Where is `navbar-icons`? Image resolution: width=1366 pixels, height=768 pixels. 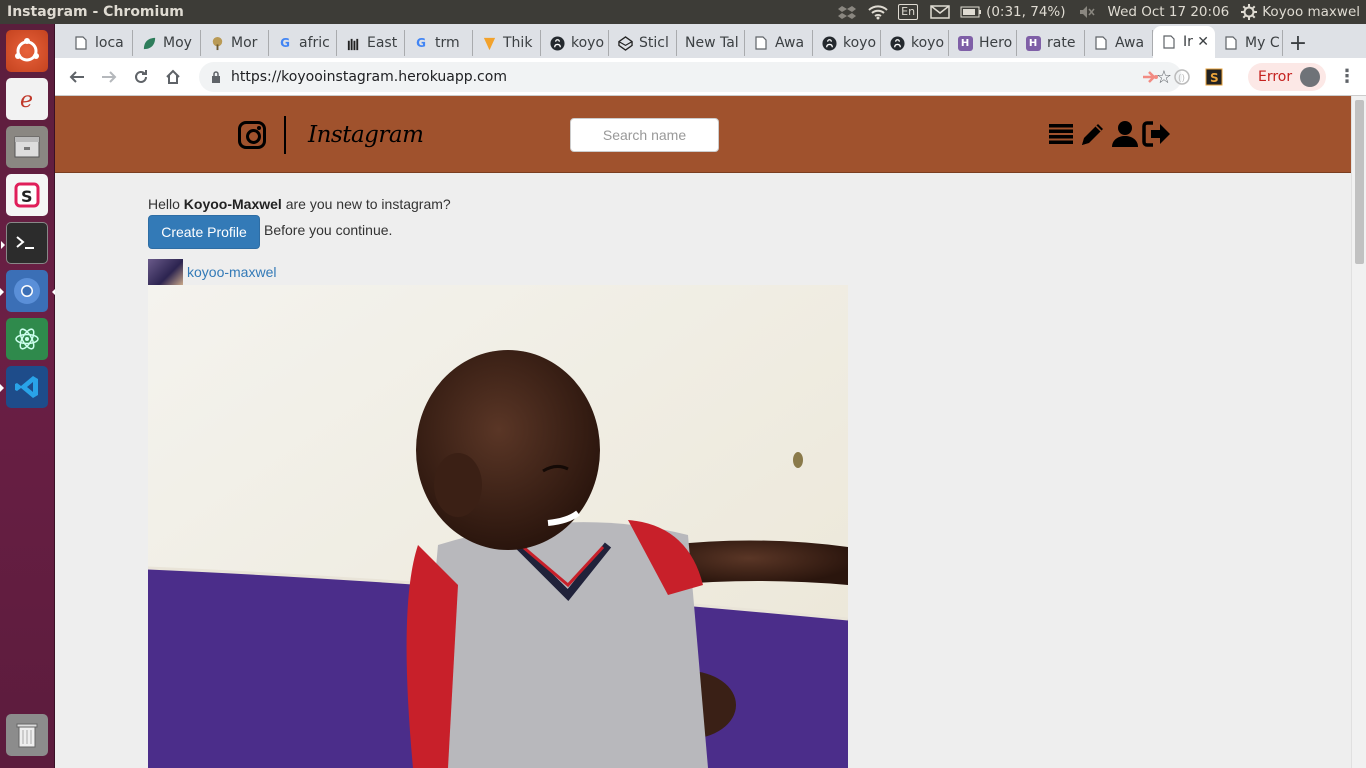
navbar-icons is located at coordinates (1109, 134).